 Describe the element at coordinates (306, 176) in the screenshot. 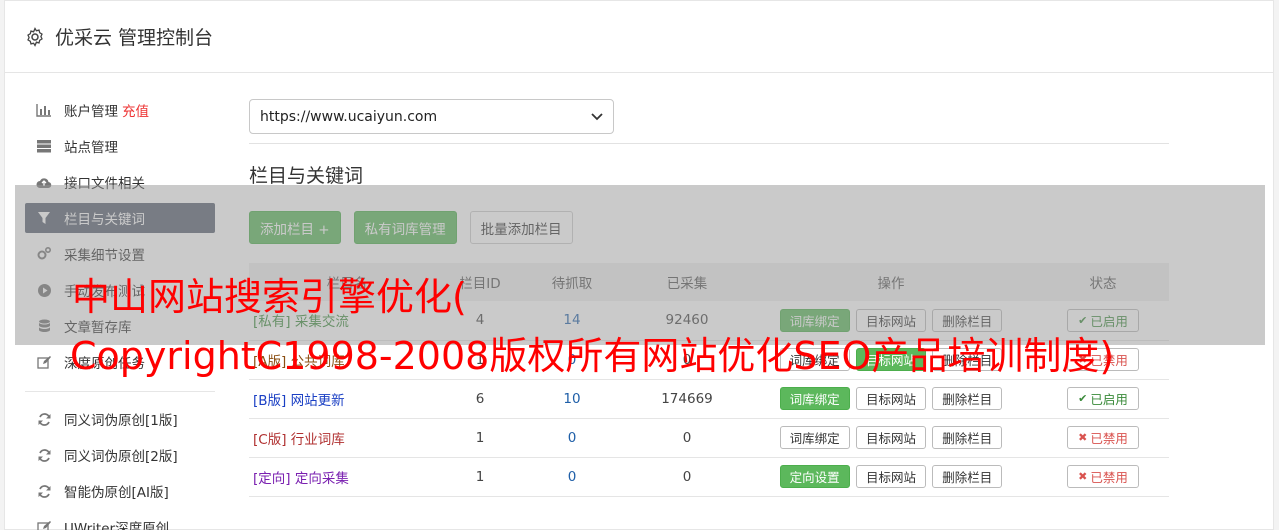

I see `section-title: 栏目与关键词` at that location.